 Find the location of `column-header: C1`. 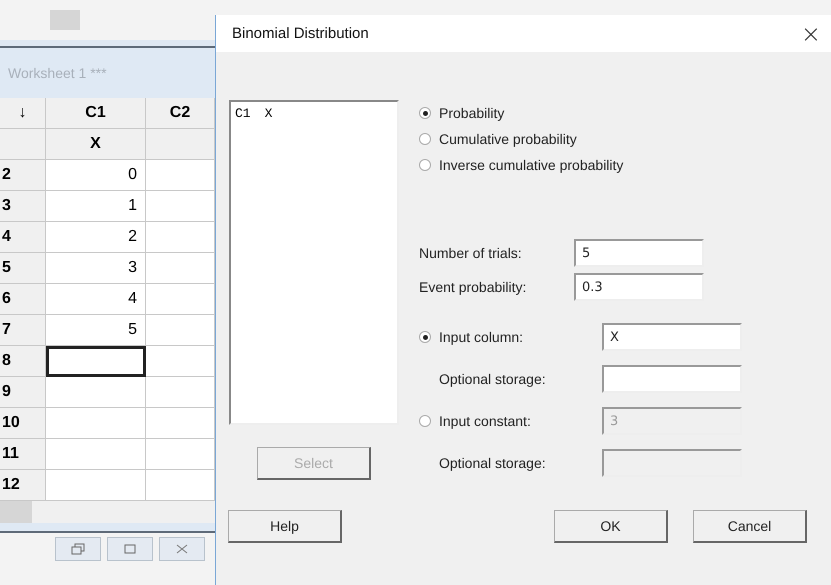

column-header: C1 is located at coordinates (96, 113).